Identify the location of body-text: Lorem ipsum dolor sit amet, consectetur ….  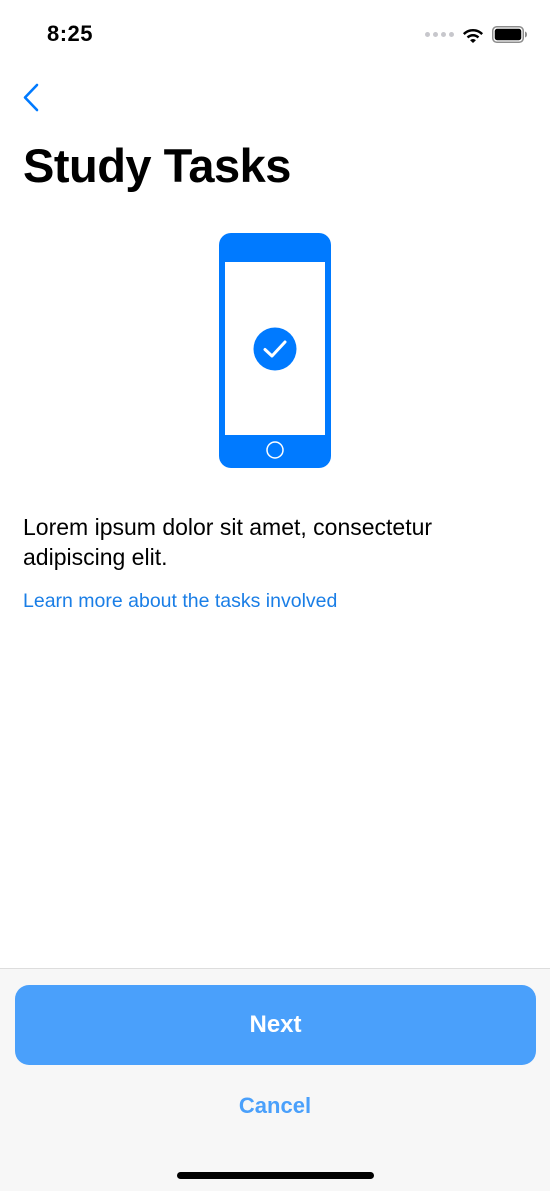
(228, 542).